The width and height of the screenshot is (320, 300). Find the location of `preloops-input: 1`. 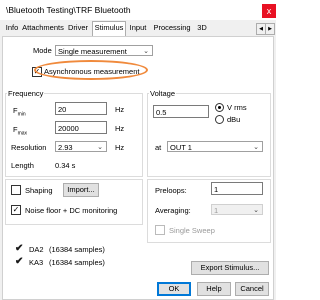

preloops-input: 1 is located at coordinates (237, 188).